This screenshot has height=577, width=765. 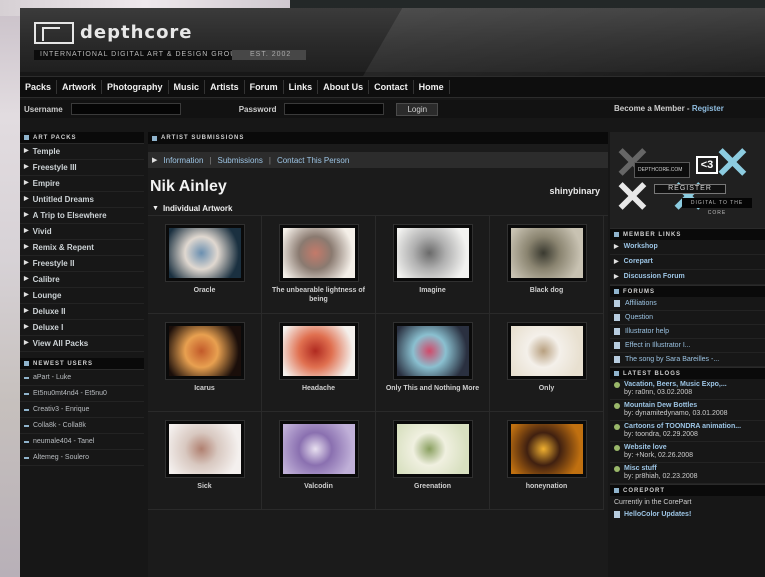 I want to click on artwork-card: Oracle, so click(x=205, y=265).